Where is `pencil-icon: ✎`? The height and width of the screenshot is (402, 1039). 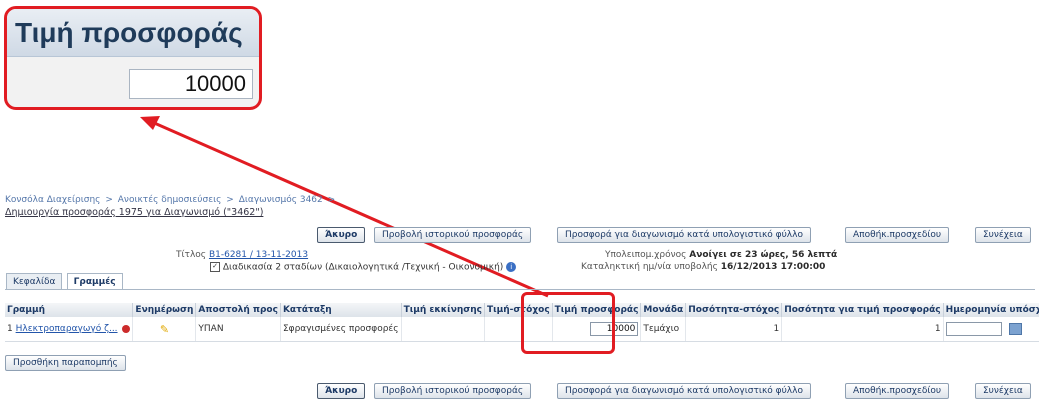 pencil-icon: ✎ is located at coordinates (164, 329).